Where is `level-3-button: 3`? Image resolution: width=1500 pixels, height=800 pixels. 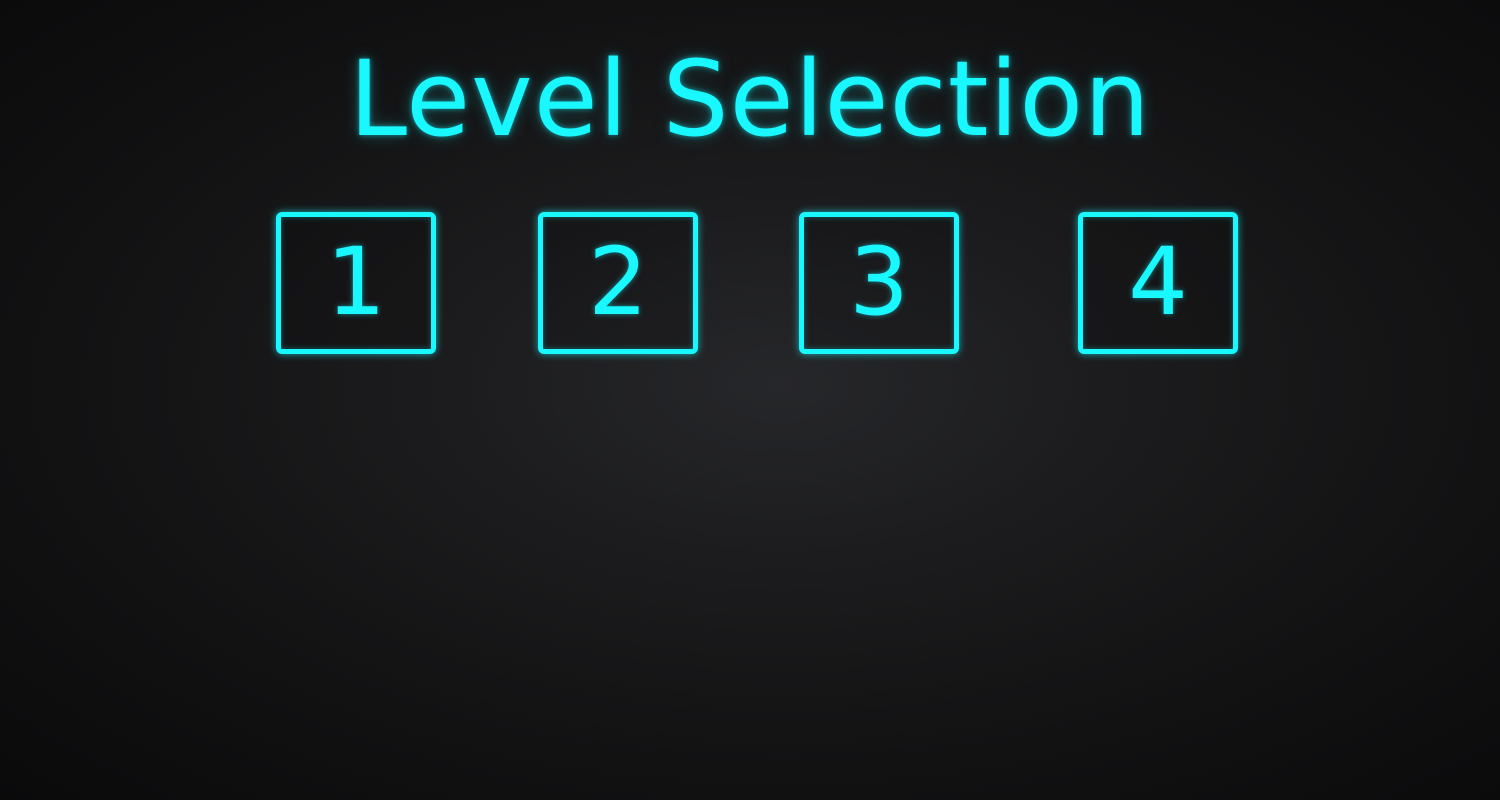 level-3-button: 3 is located at coordinates (879, 283).